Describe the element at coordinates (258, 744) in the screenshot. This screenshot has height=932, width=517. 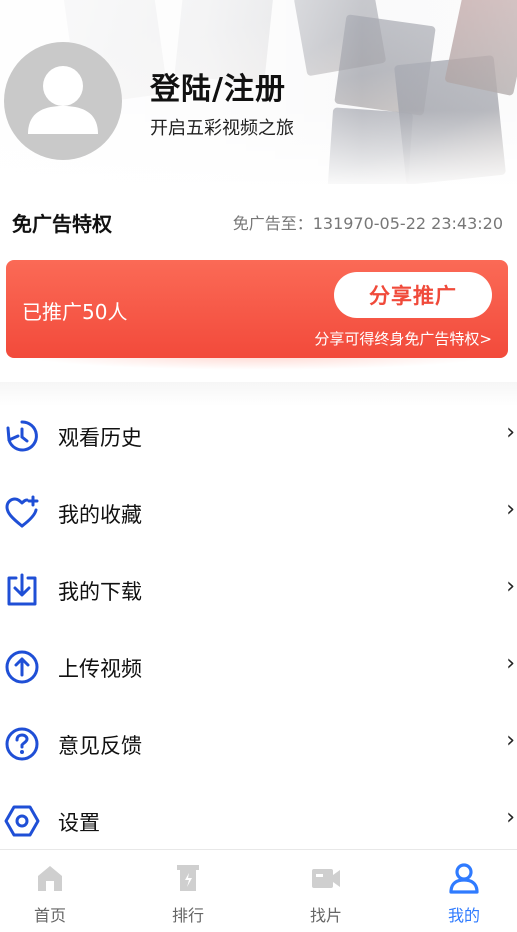
I see `menu-item-feedback: 意见反馈 ›` at that location.